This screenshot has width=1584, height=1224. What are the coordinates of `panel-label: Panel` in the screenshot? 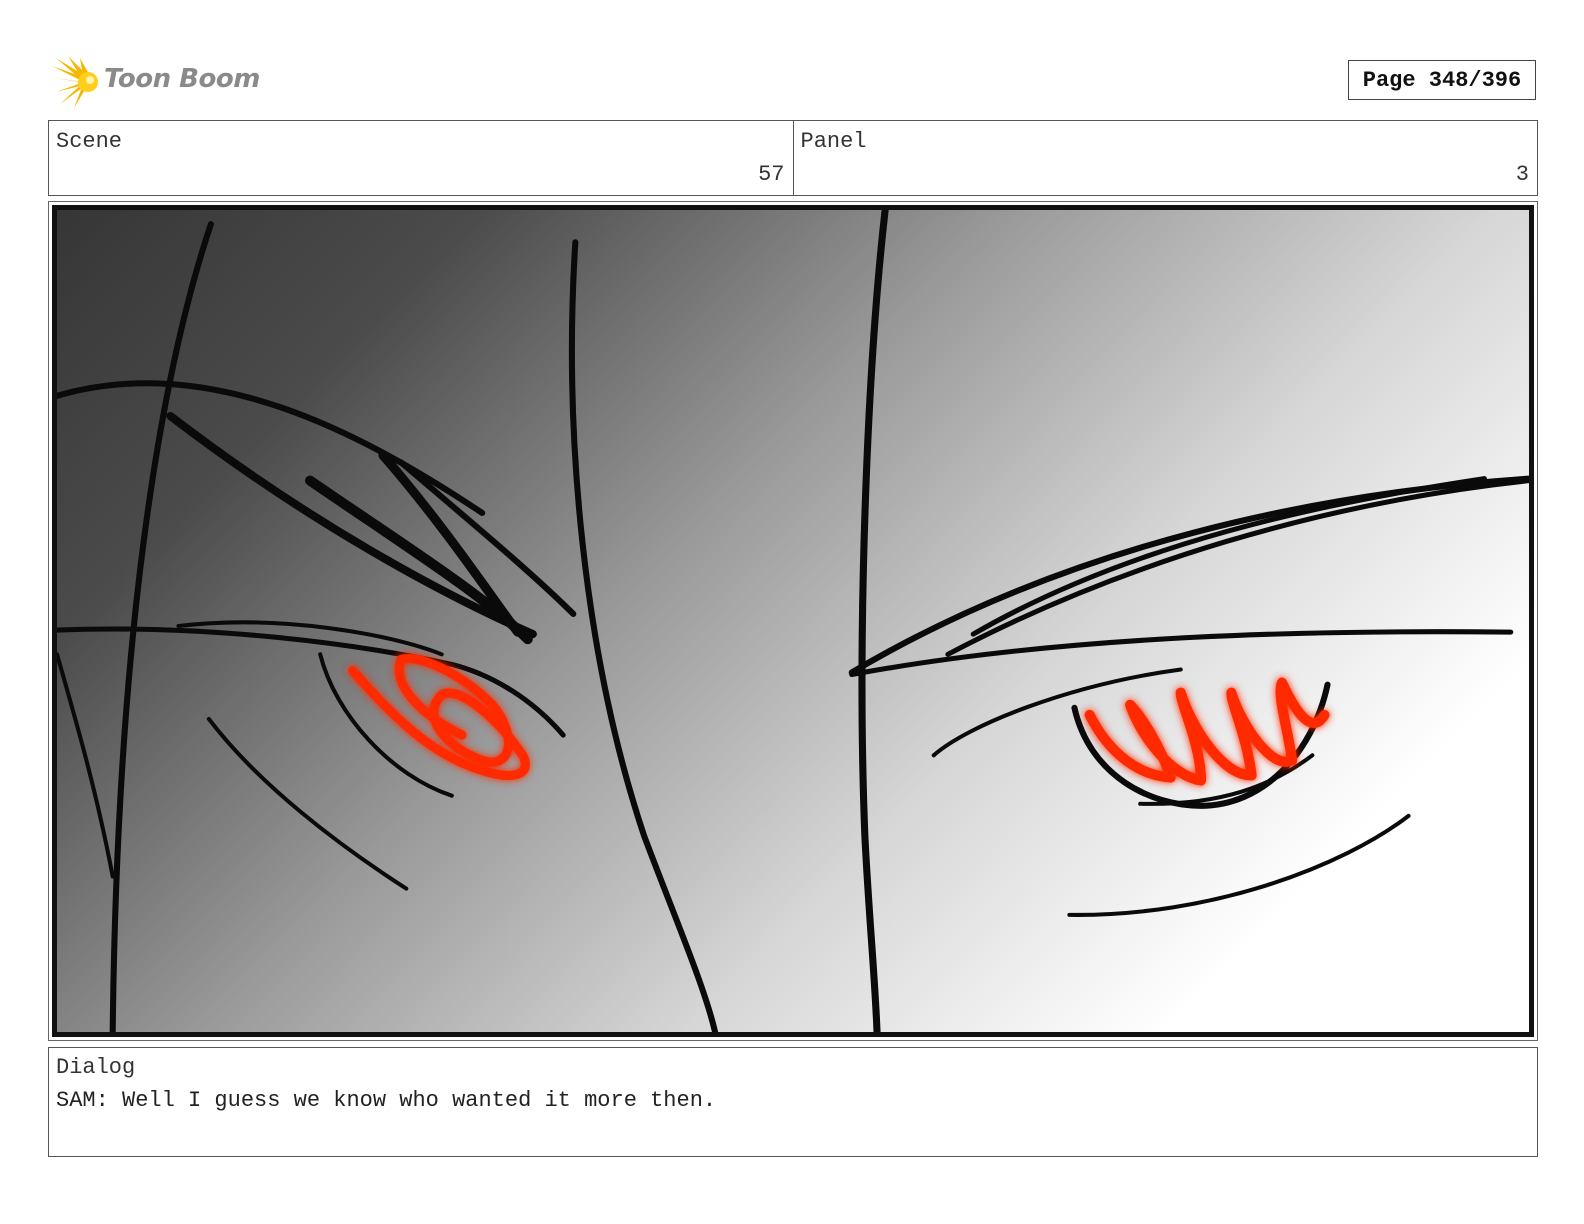 It's located at (833, 141).